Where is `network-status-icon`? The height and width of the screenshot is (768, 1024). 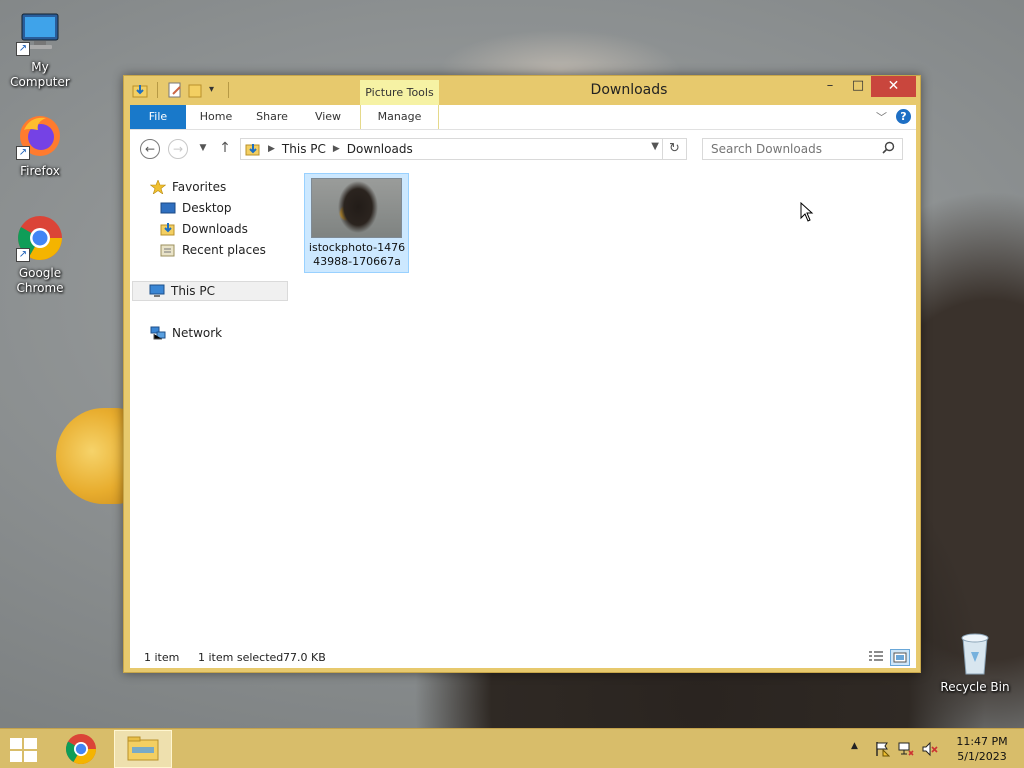
network-status-icon is located at coordinates (906, 749).